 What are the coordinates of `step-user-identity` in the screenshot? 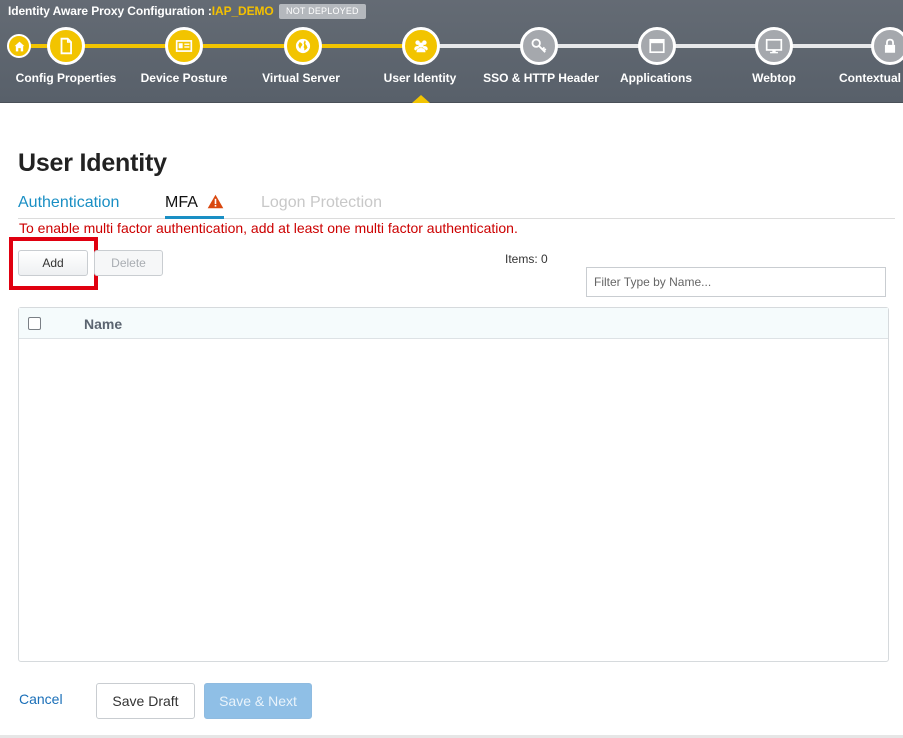 It's located at (421, 46).